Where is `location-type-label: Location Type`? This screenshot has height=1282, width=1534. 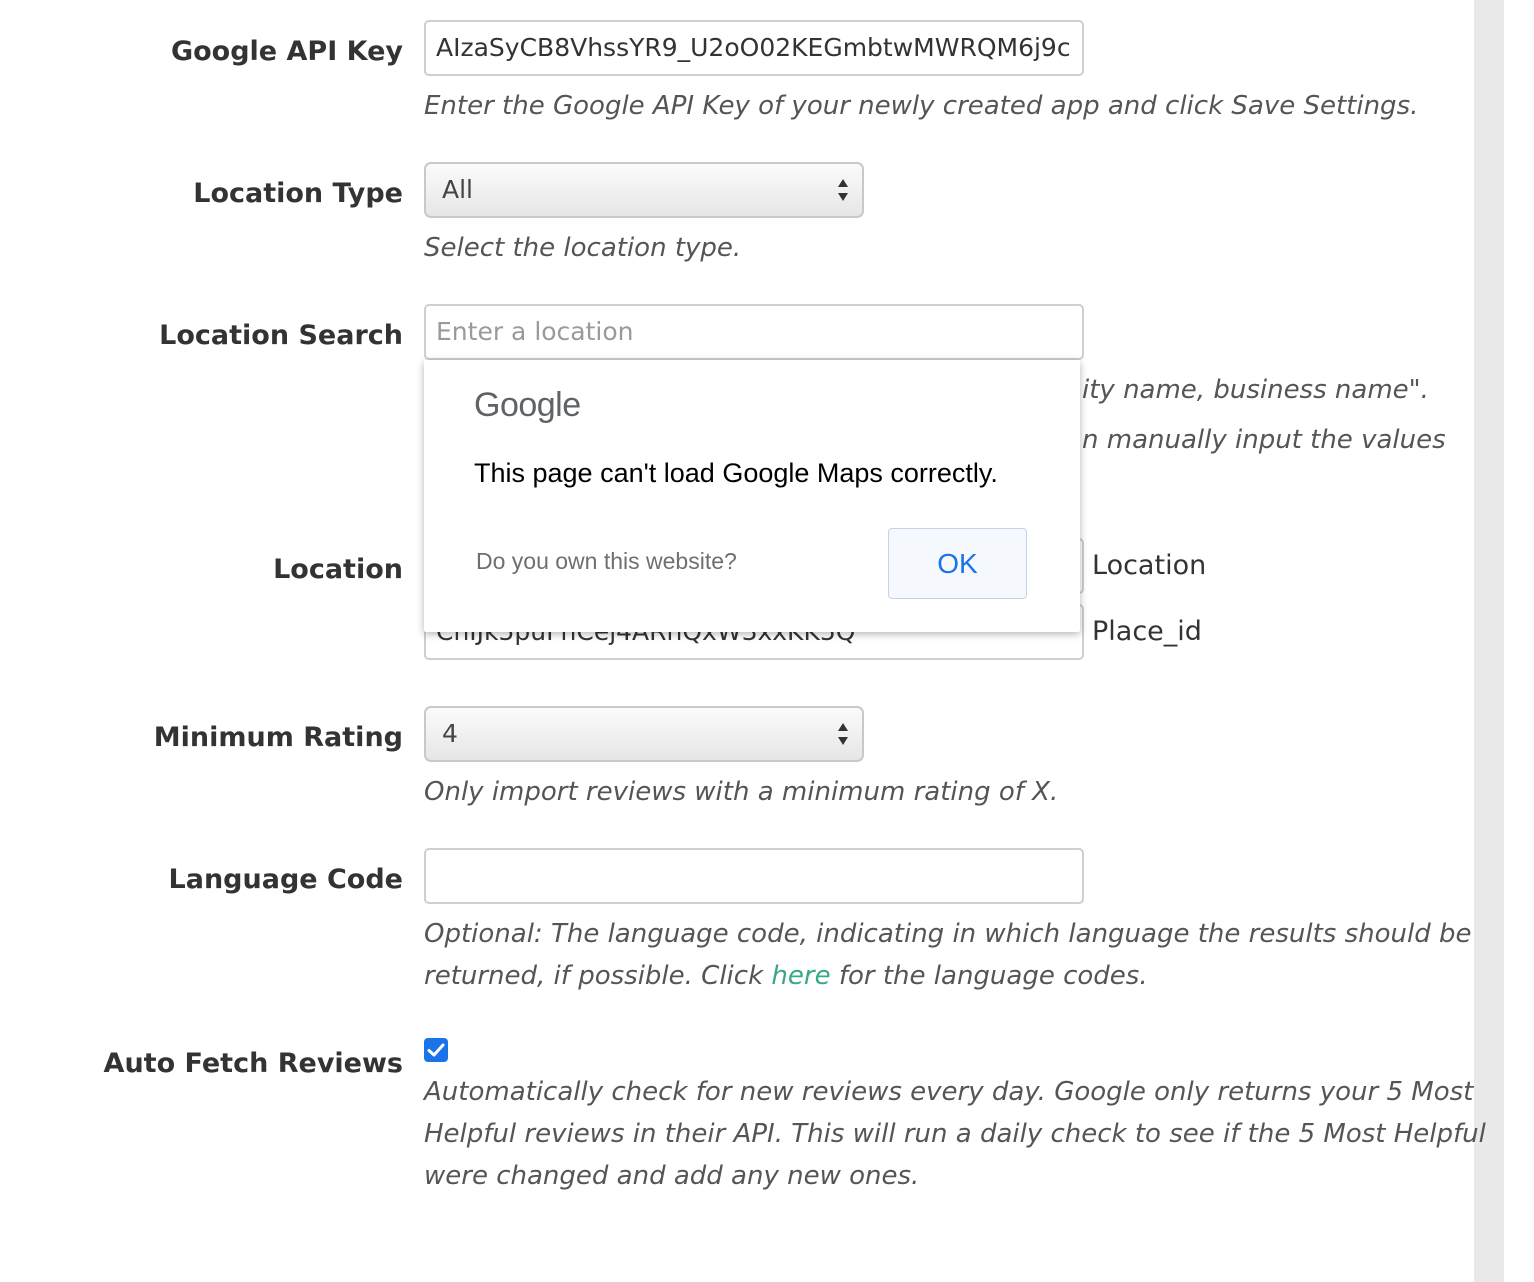 location-type-label: Location Type is located at coordinates (298, 193).